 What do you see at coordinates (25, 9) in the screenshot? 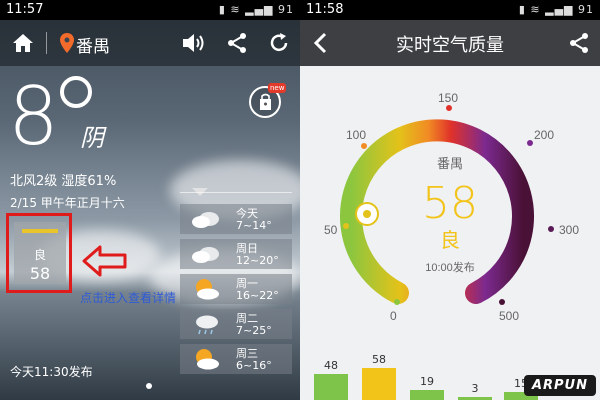
I see `status-time: 11:57` at bounding box center [25, 9].